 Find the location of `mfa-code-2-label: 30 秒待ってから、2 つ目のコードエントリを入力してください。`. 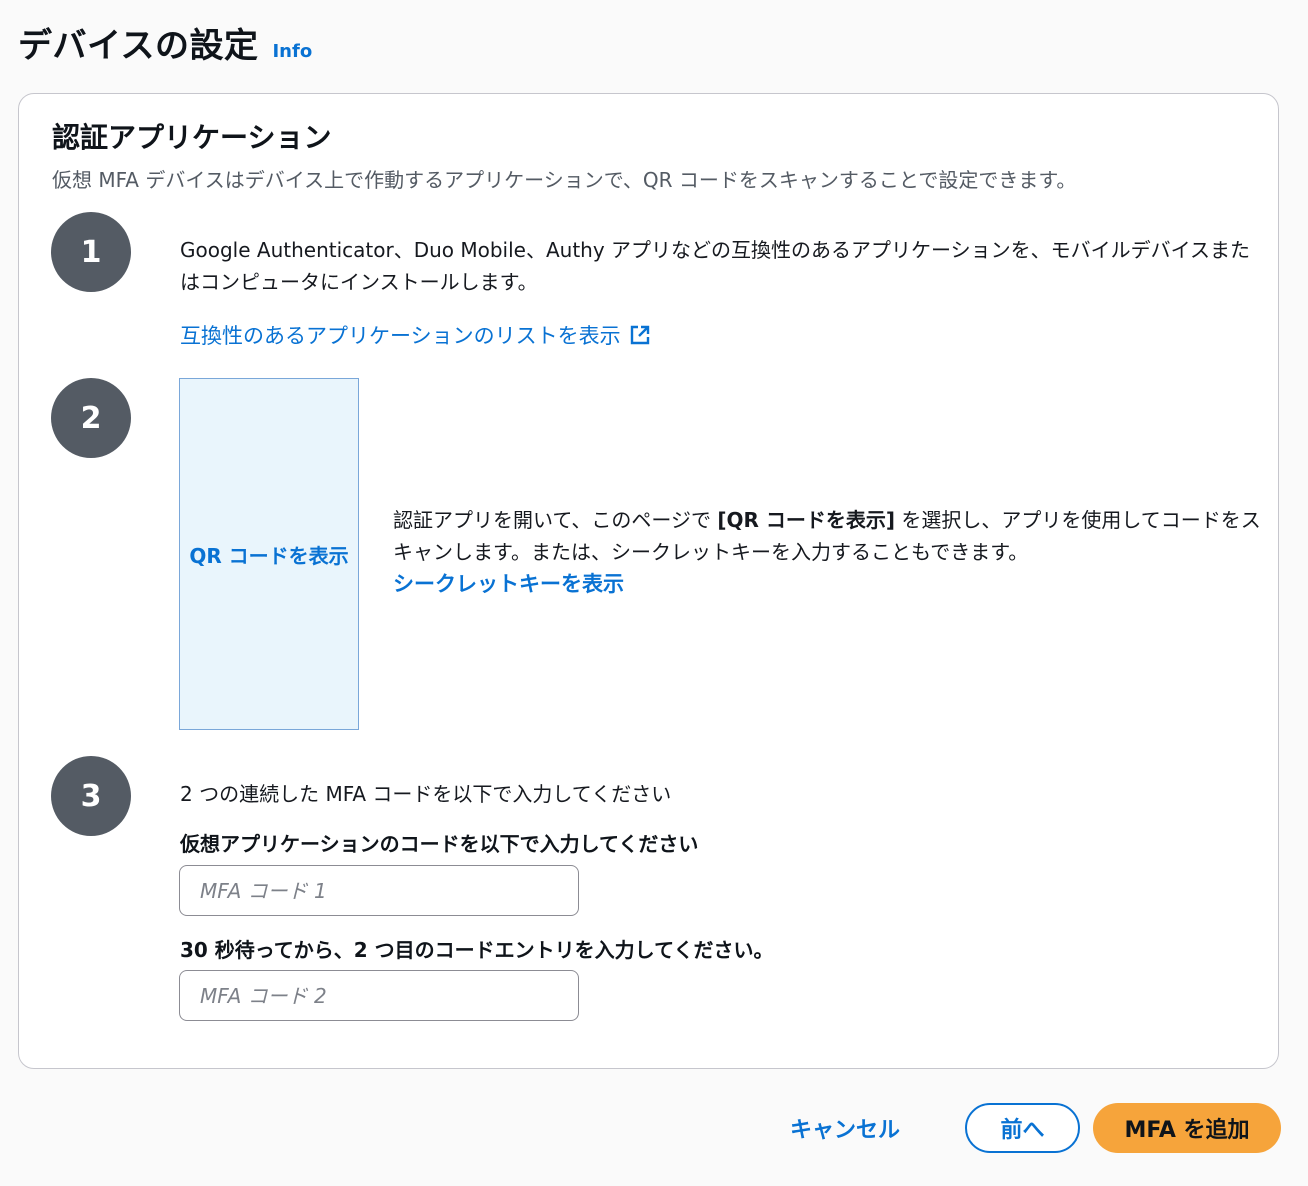

mfa-code-2-label: 30 秒待ってから、2 つ目のコードエントリを入力してください。 is located at coordinates (477, 950).